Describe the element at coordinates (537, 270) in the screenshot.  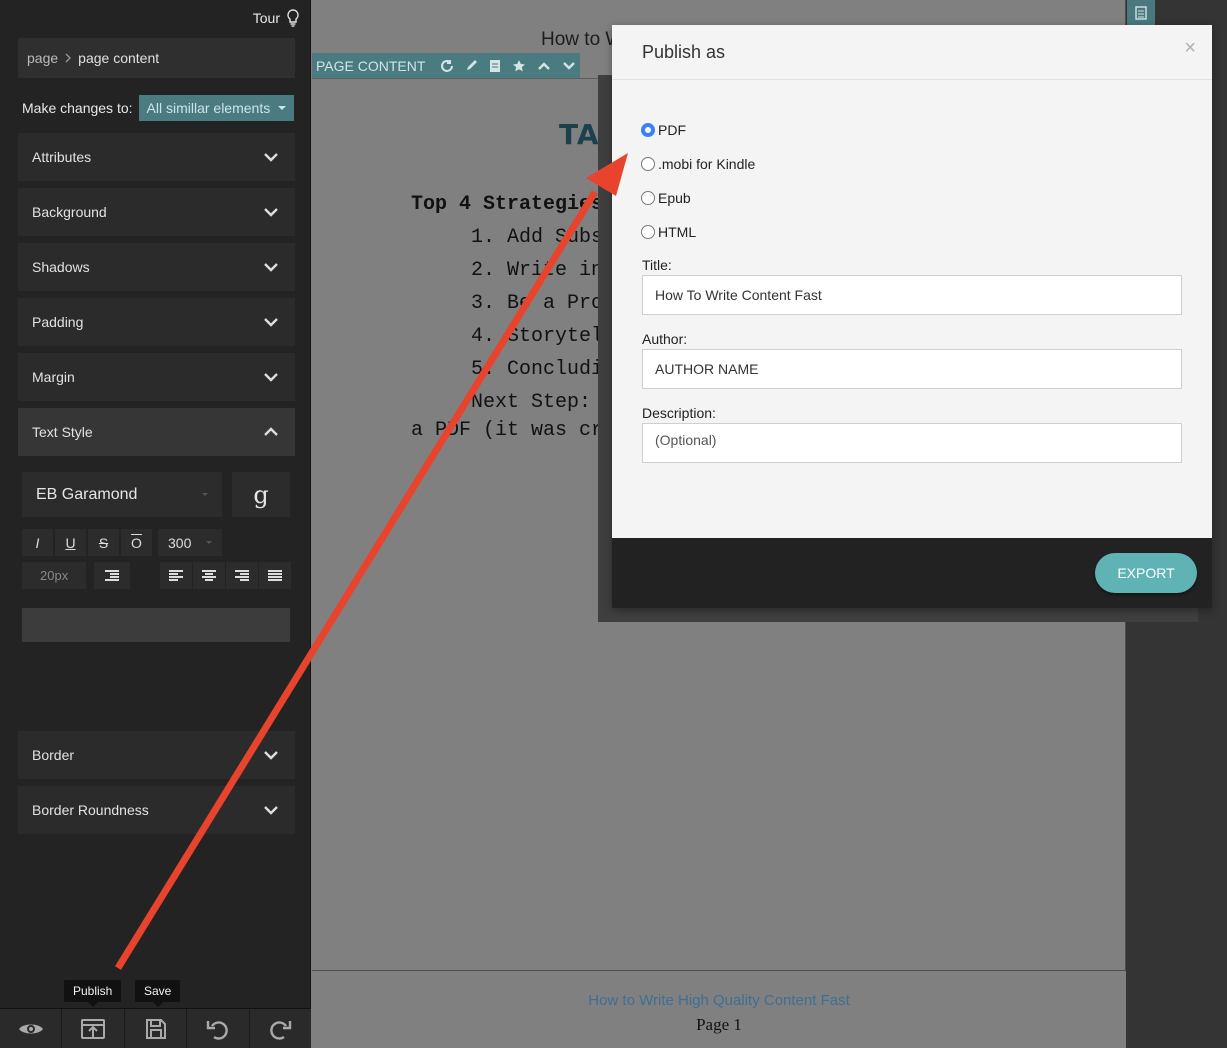
I see `list-item: 2. Write in` at that location.